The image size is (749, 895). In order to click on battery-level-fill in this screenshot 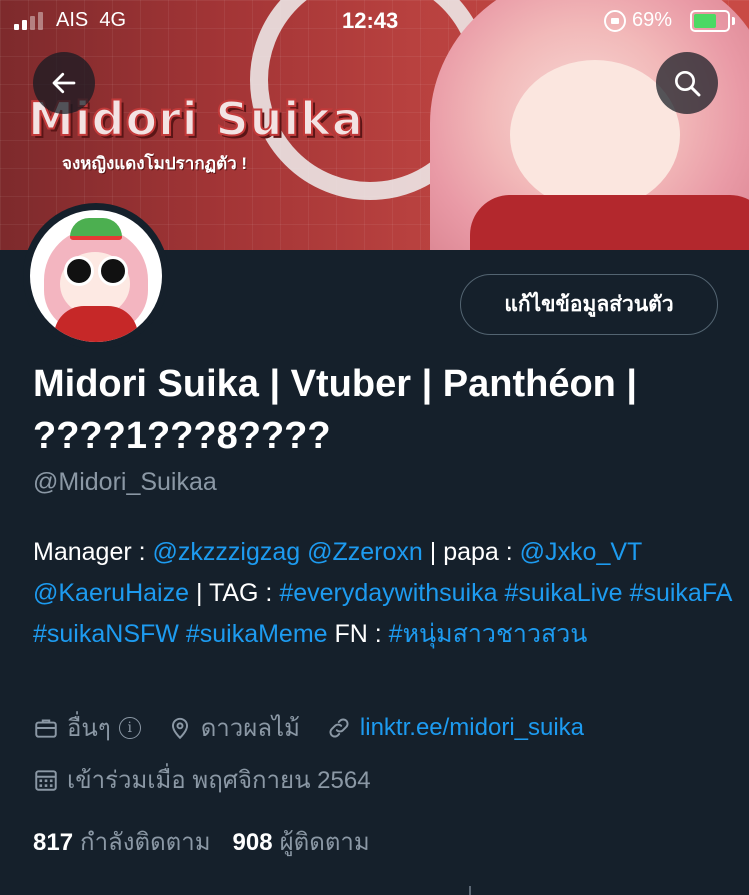, I will do `click(705, 21)`.